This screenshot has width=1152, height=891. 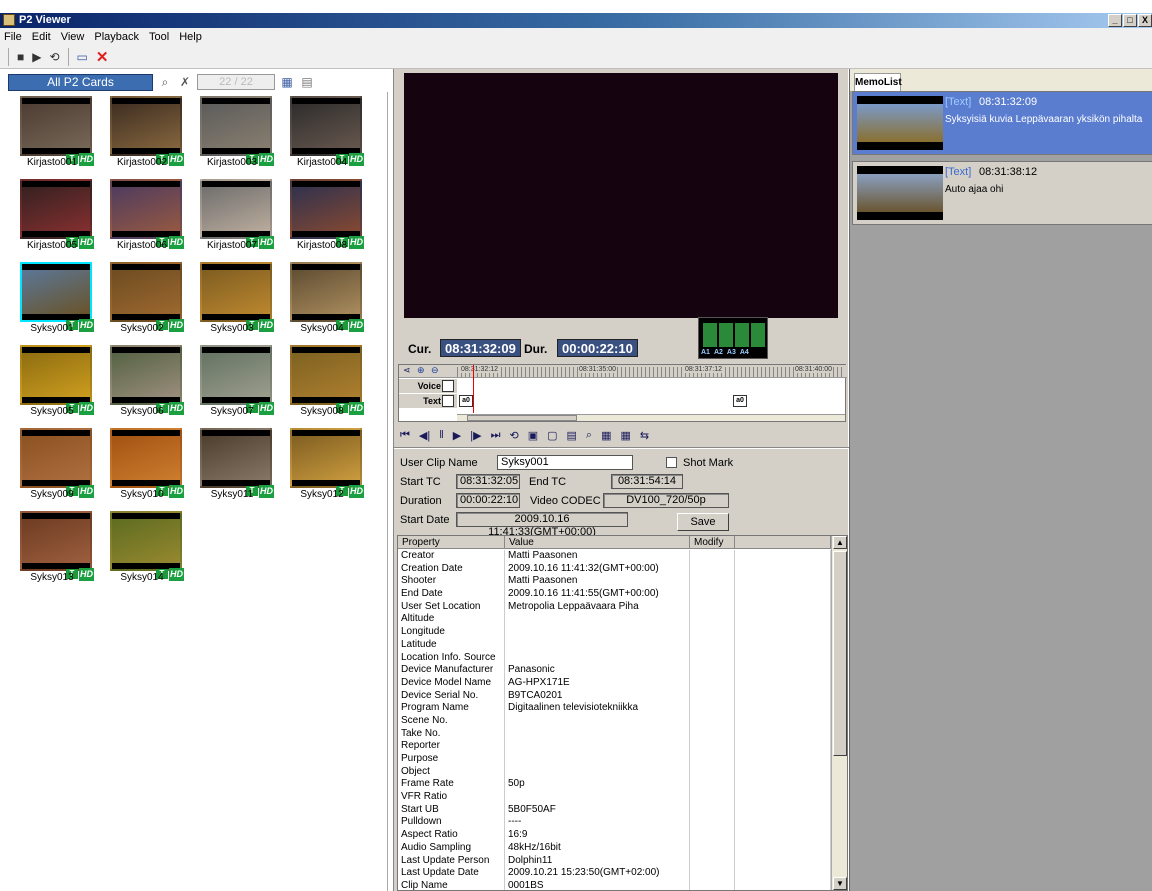 I want to click on property-row: Pulldown ----, so click(x=614, y=823).